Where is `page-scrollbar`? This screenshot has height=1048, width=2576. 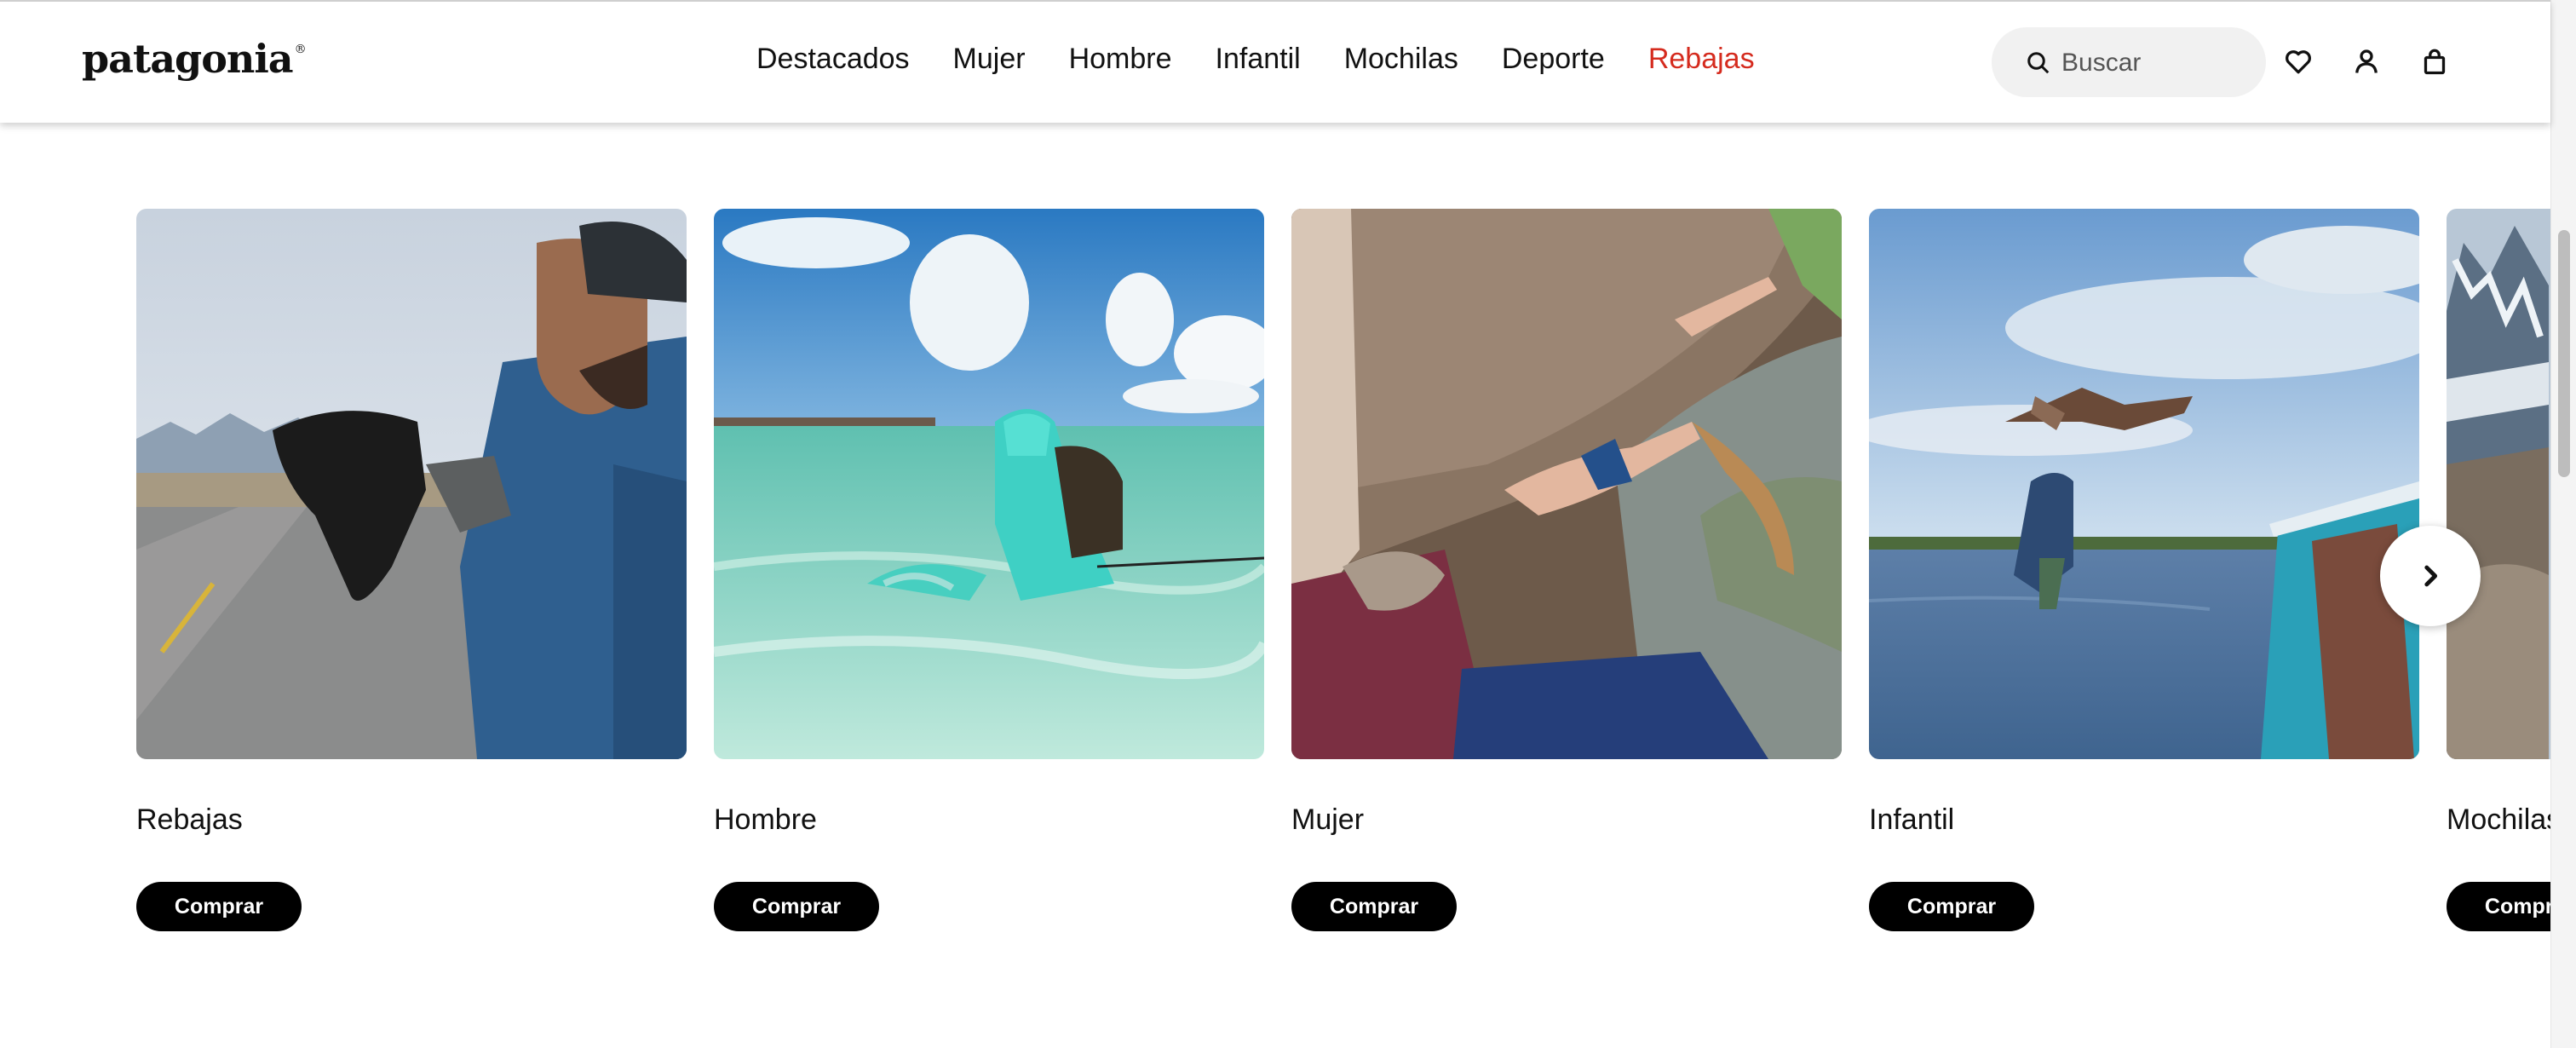 page-scrollbar is located at coordinates (2563, 524).